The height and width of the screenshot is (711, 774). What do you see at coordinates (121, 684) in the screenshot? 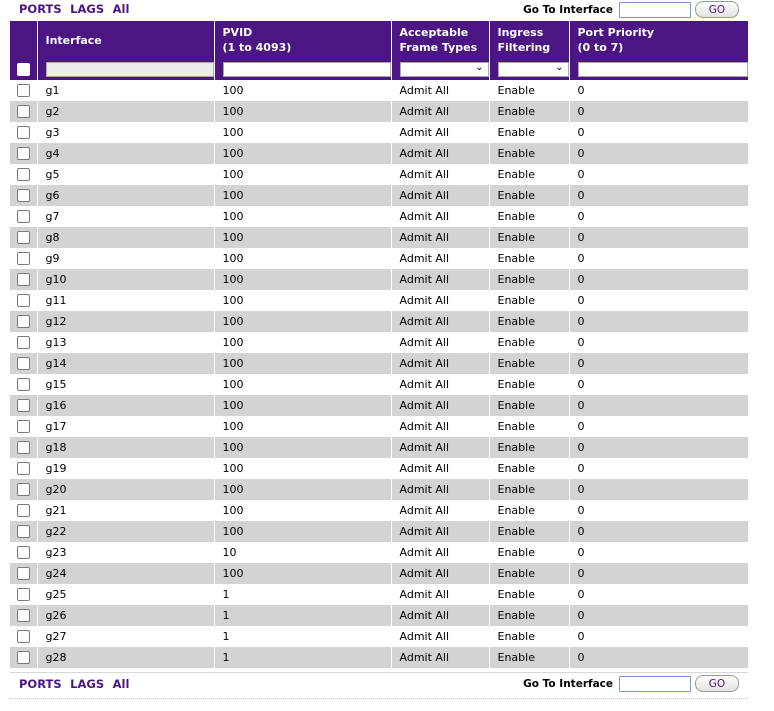
I see `all-link-bottom: All` at bounding box center [121, 684].